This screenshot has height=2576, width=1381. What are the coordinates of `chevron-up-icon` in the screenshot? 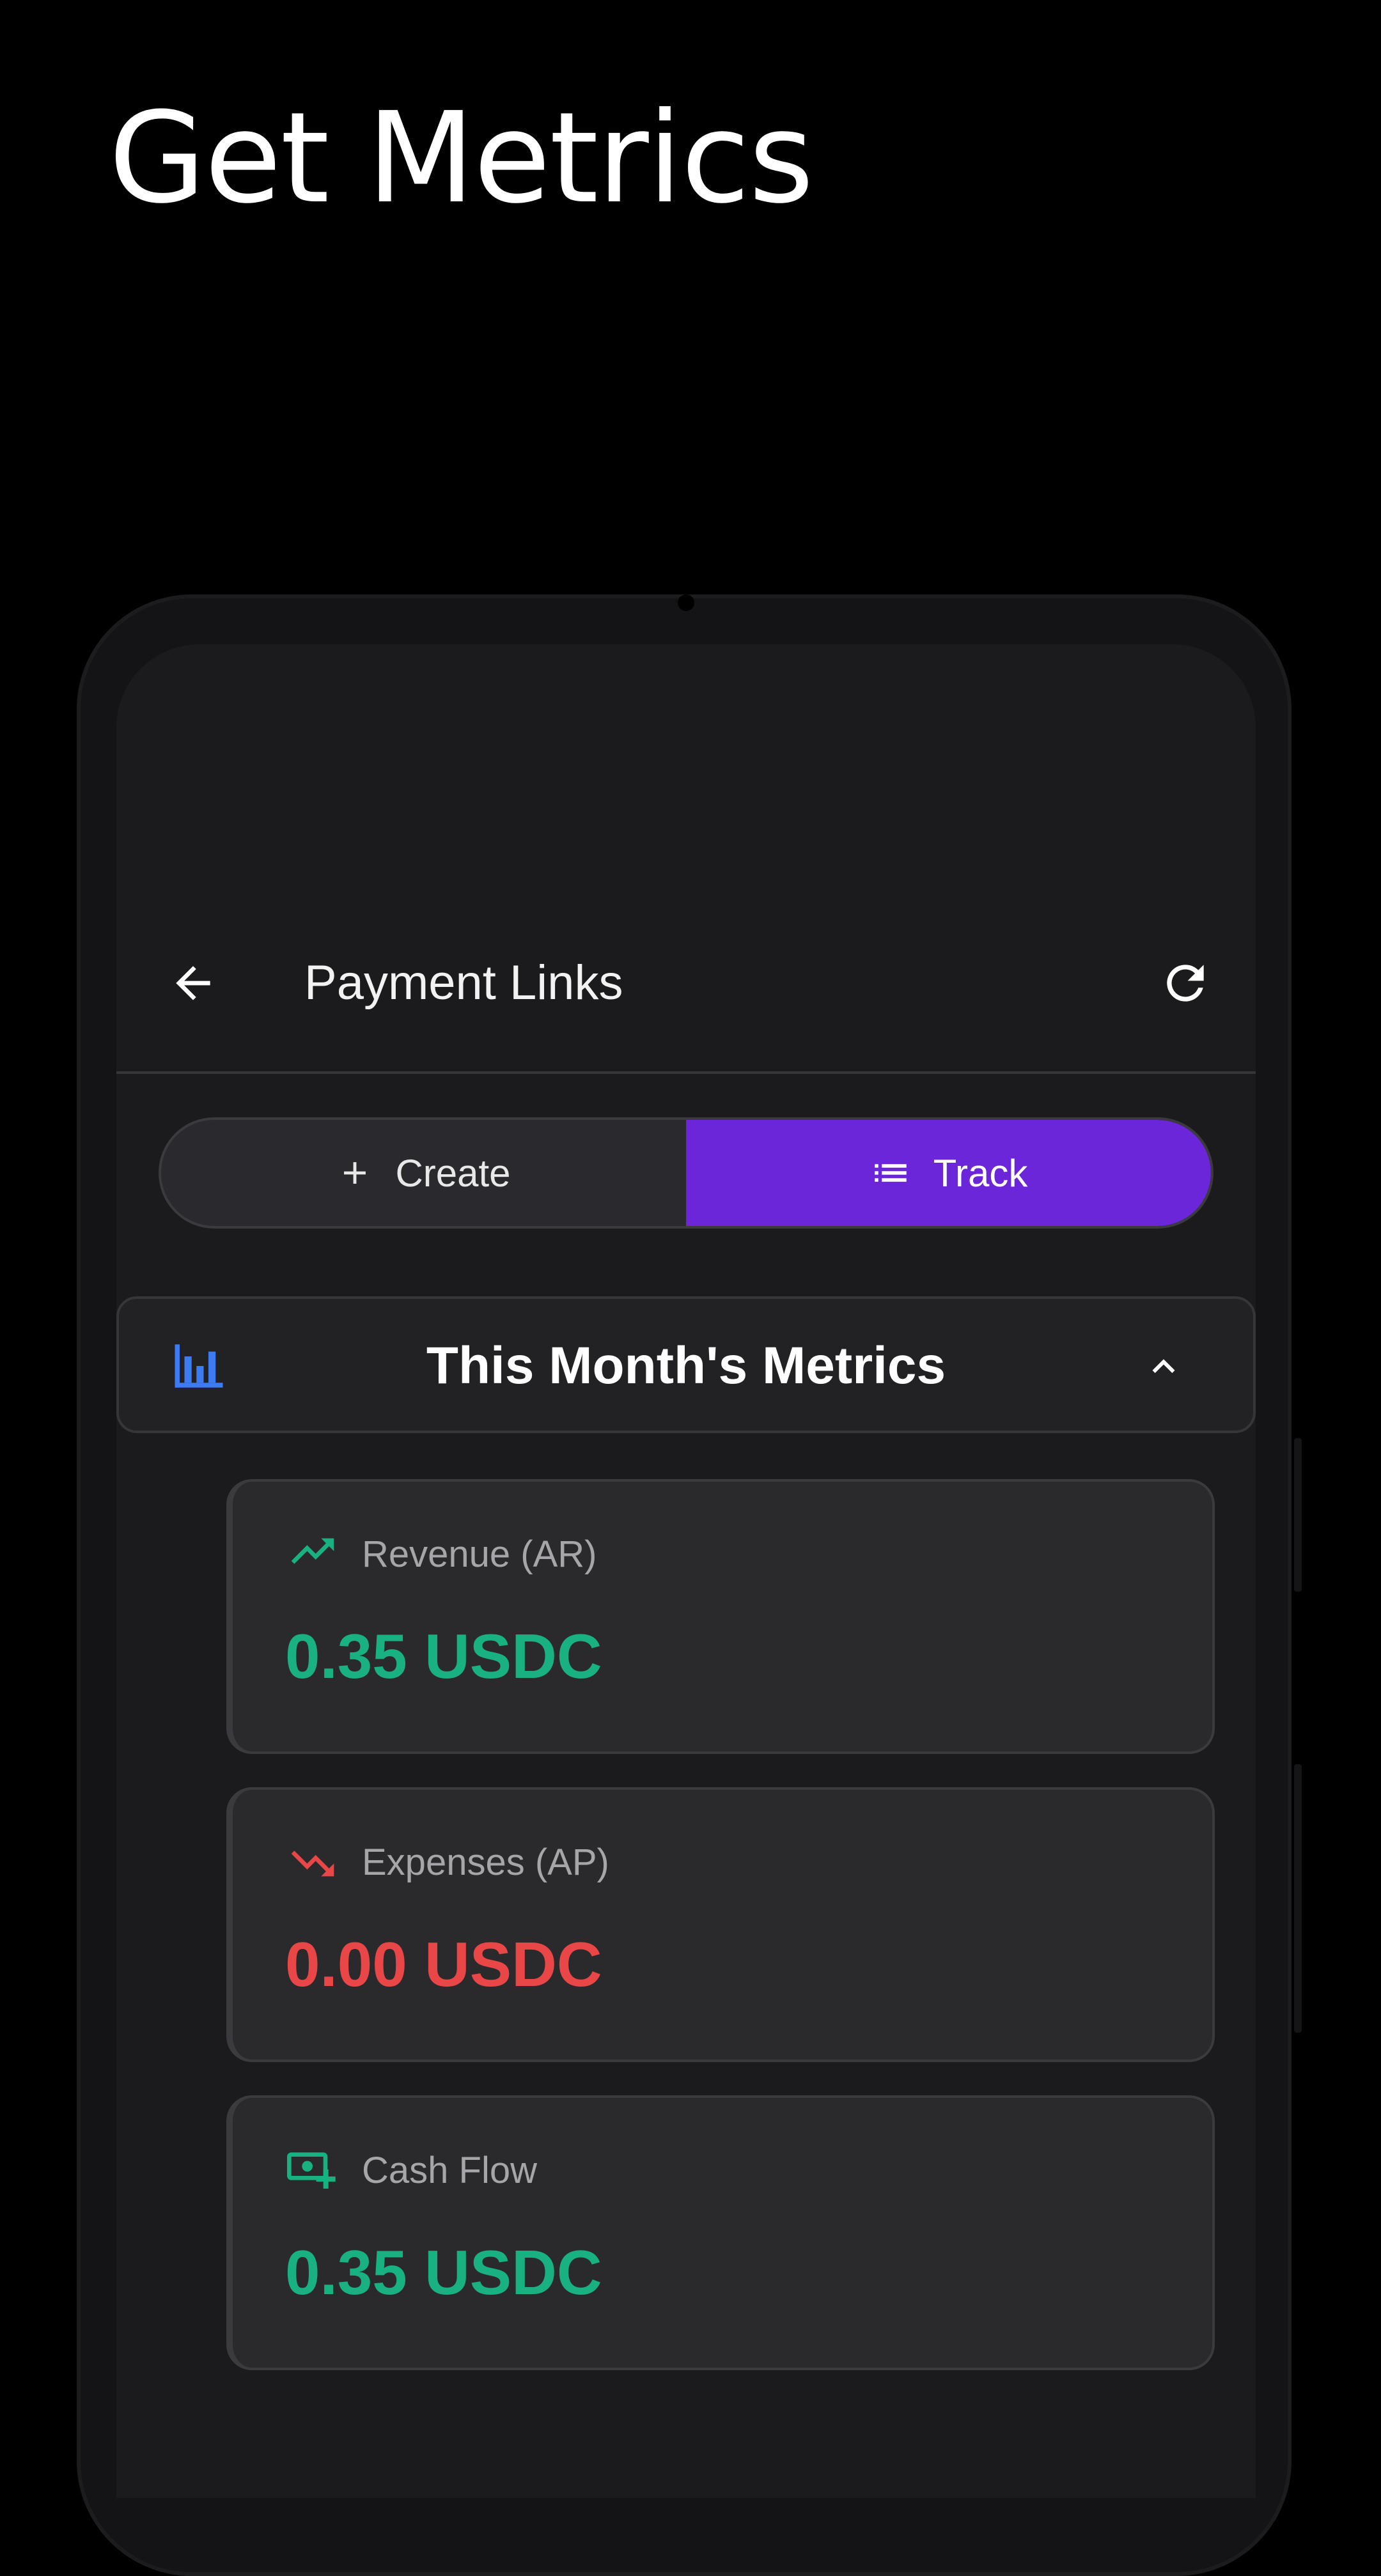 It's located at (1163, 1366).